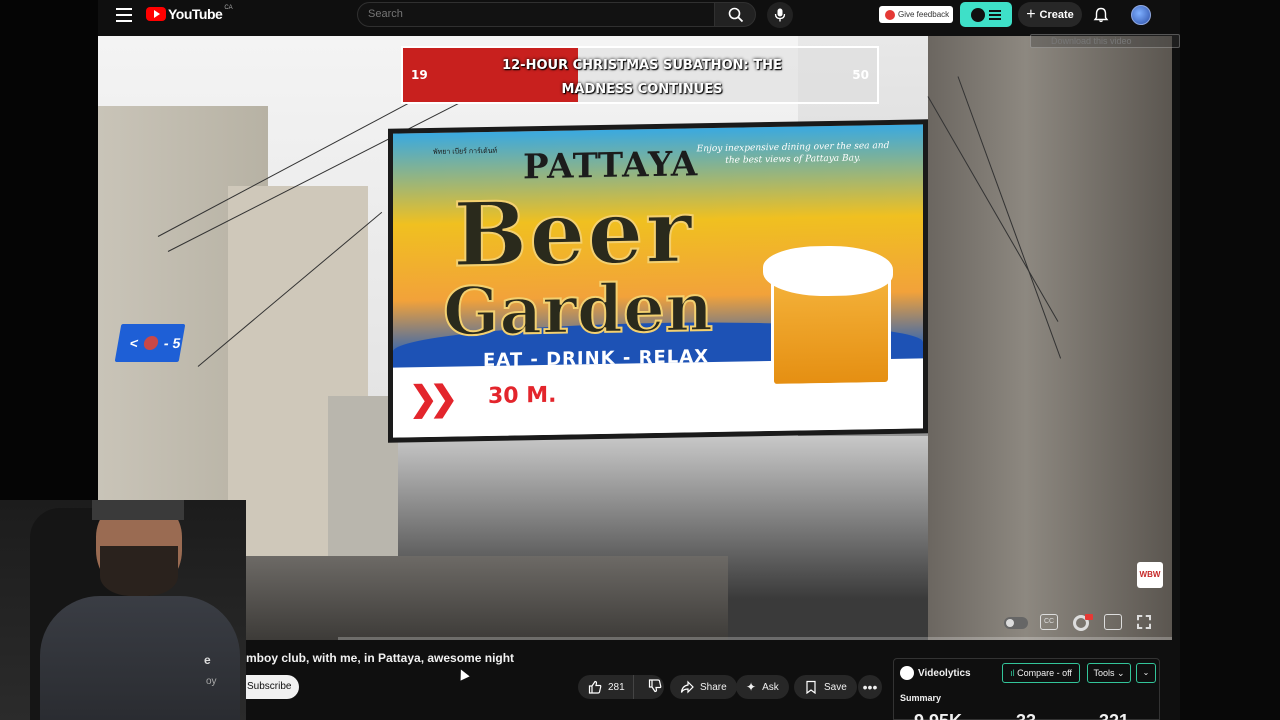 The width and height of the screenshot is (1280, 720). I want to click on compare-label: Compare - off, so click(1044, 673).